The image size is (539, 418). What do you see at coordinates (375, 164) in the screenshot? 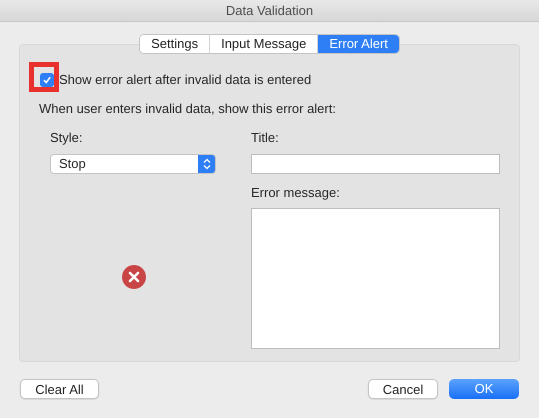
I see `title-field` at bounding box center [375, 164].